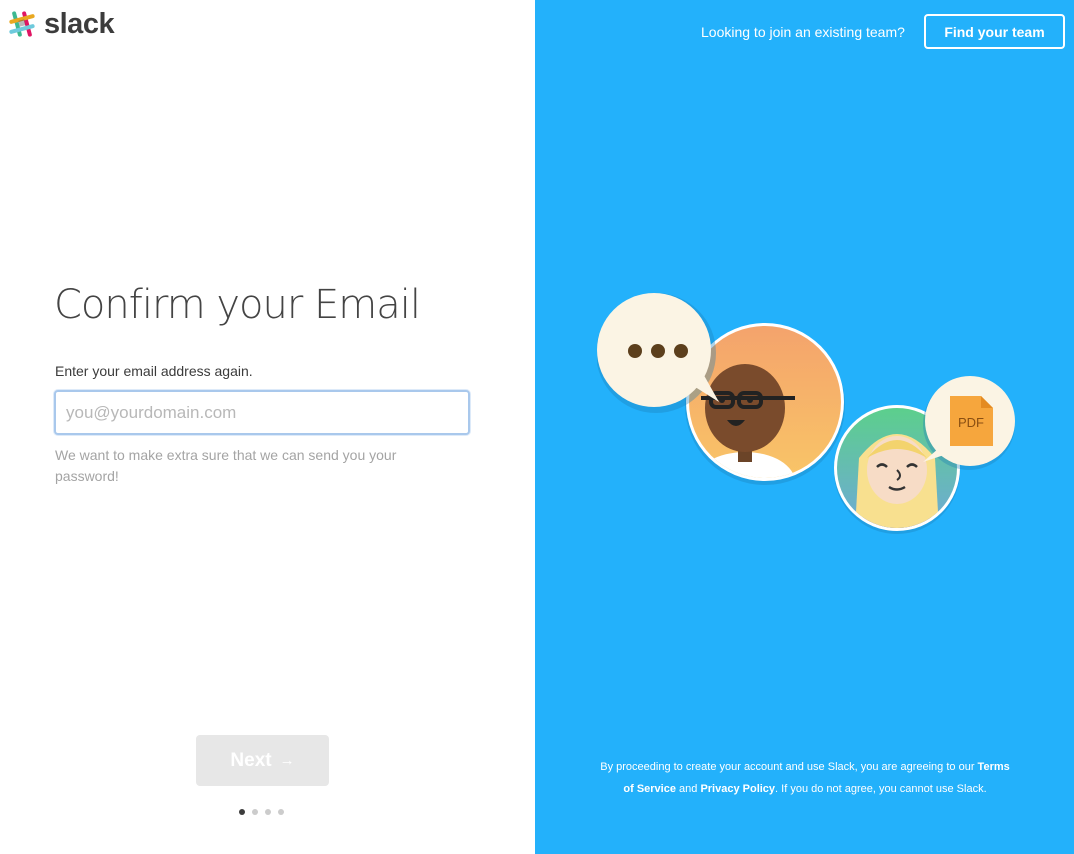  What do you see at coordinates (251, 760) in the screenshot?
I see `next-button-label: Next` at bounding box center [251, 760].